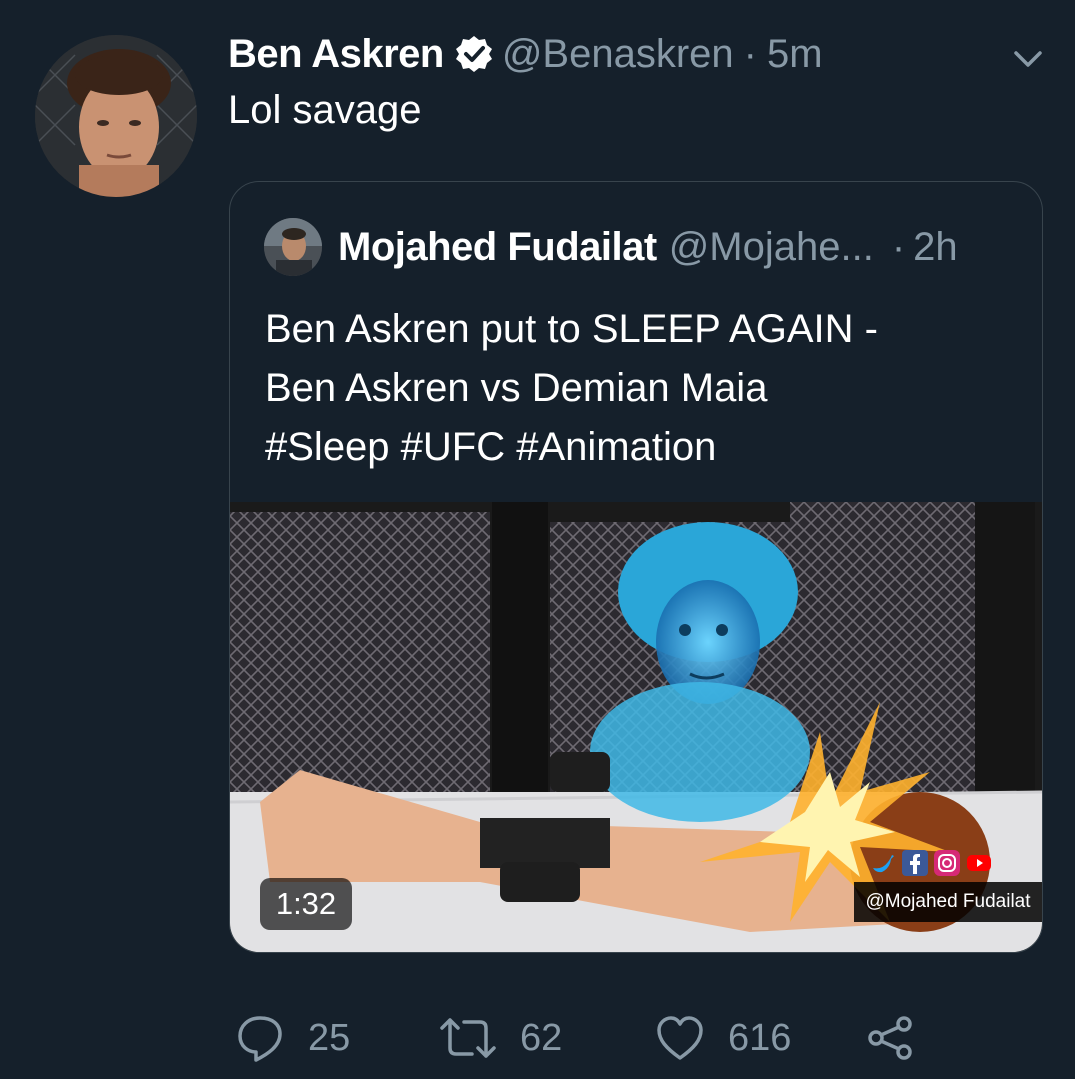  What do you see at coordinates (116, 116) in the screenshot?
I see `author-avatar` at bounding box center [116, 116].